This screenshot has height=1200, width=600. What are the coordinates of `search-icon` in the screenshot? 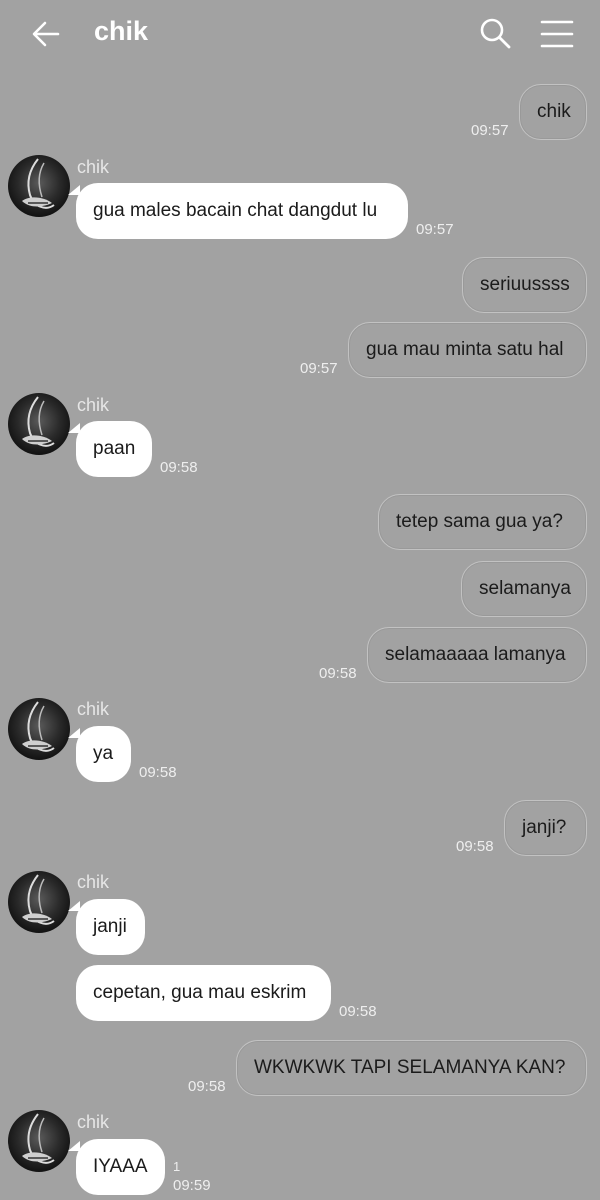 It's located at (495, 33).